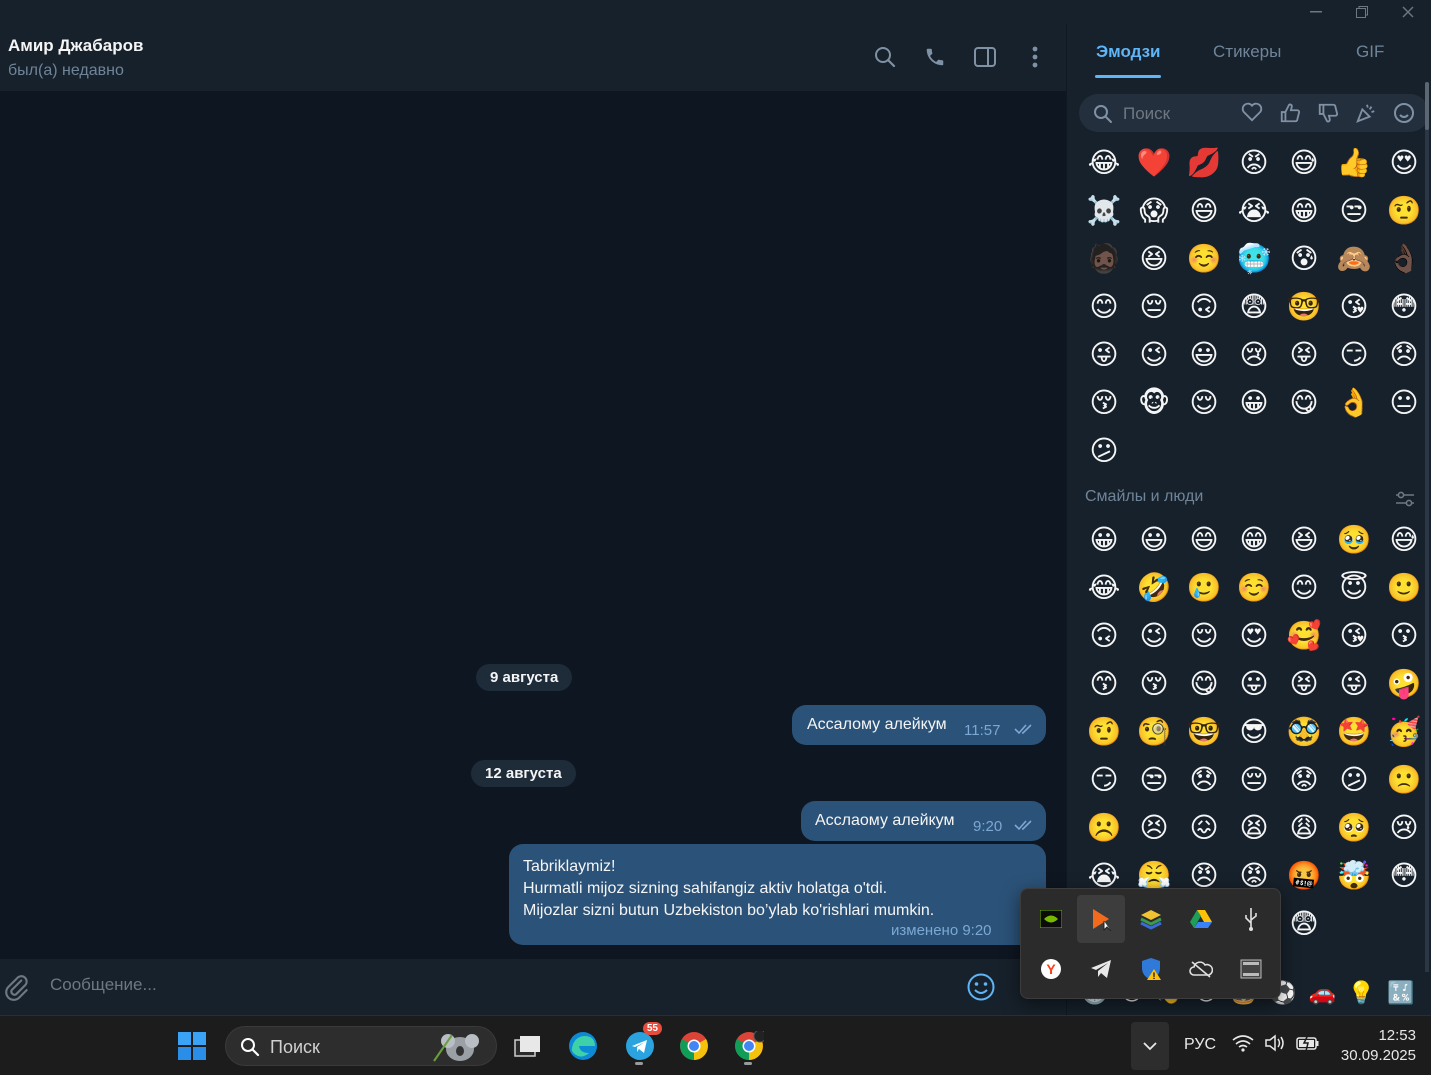 This screenshot has width=1431, height=1075. What do you see at coordinates (694, 1046) in the screenshot?
I see `taskbar-app-chrome` at bounding box center [694, 1046].